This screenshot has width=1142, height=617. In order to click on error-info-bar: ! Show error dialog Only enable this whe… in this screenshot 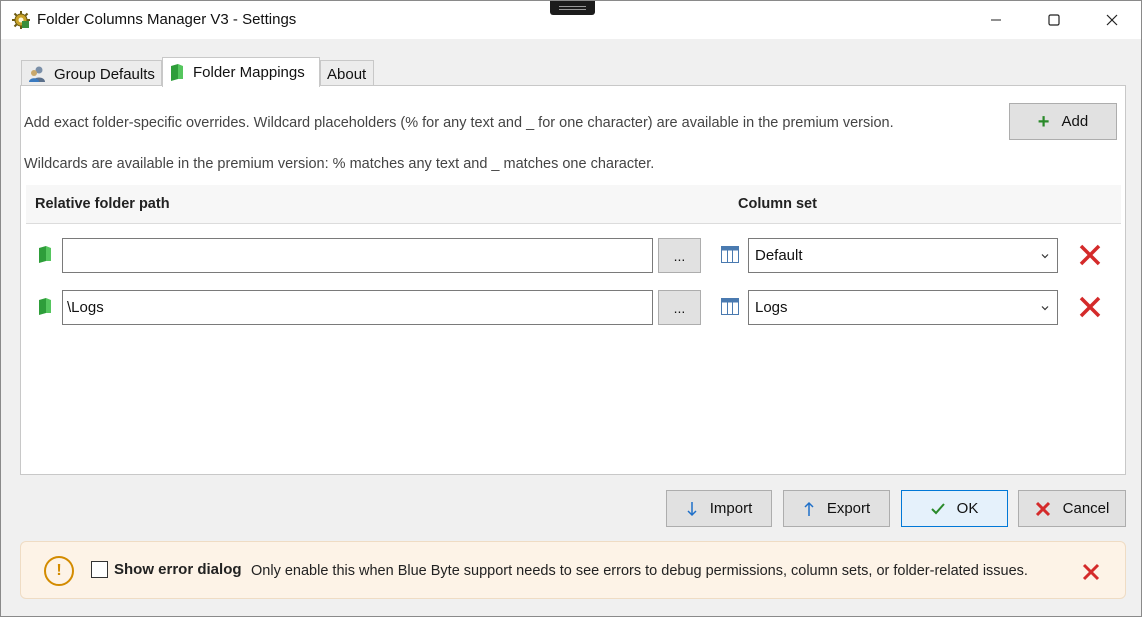, I will do `click(573, 570)`.